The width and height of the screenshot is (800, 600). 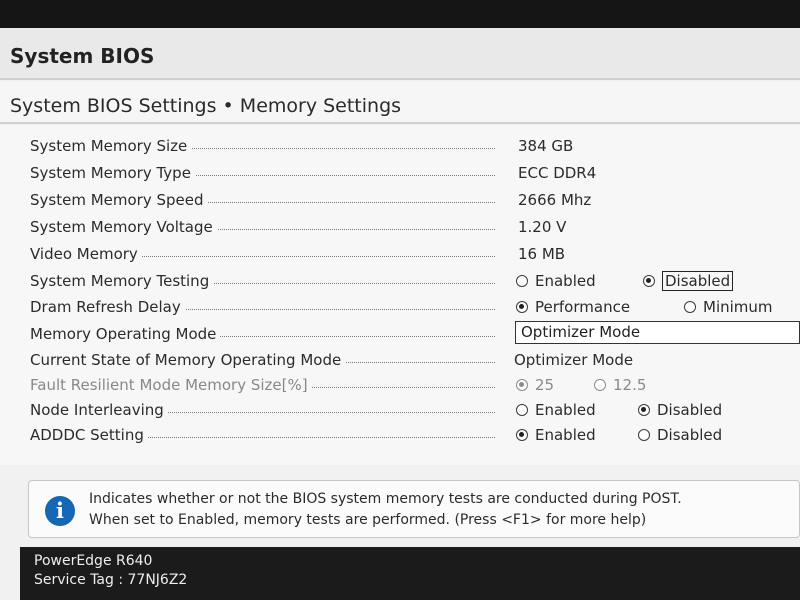 I want to click on radio-label: Performance, so click(x=583, y=307).